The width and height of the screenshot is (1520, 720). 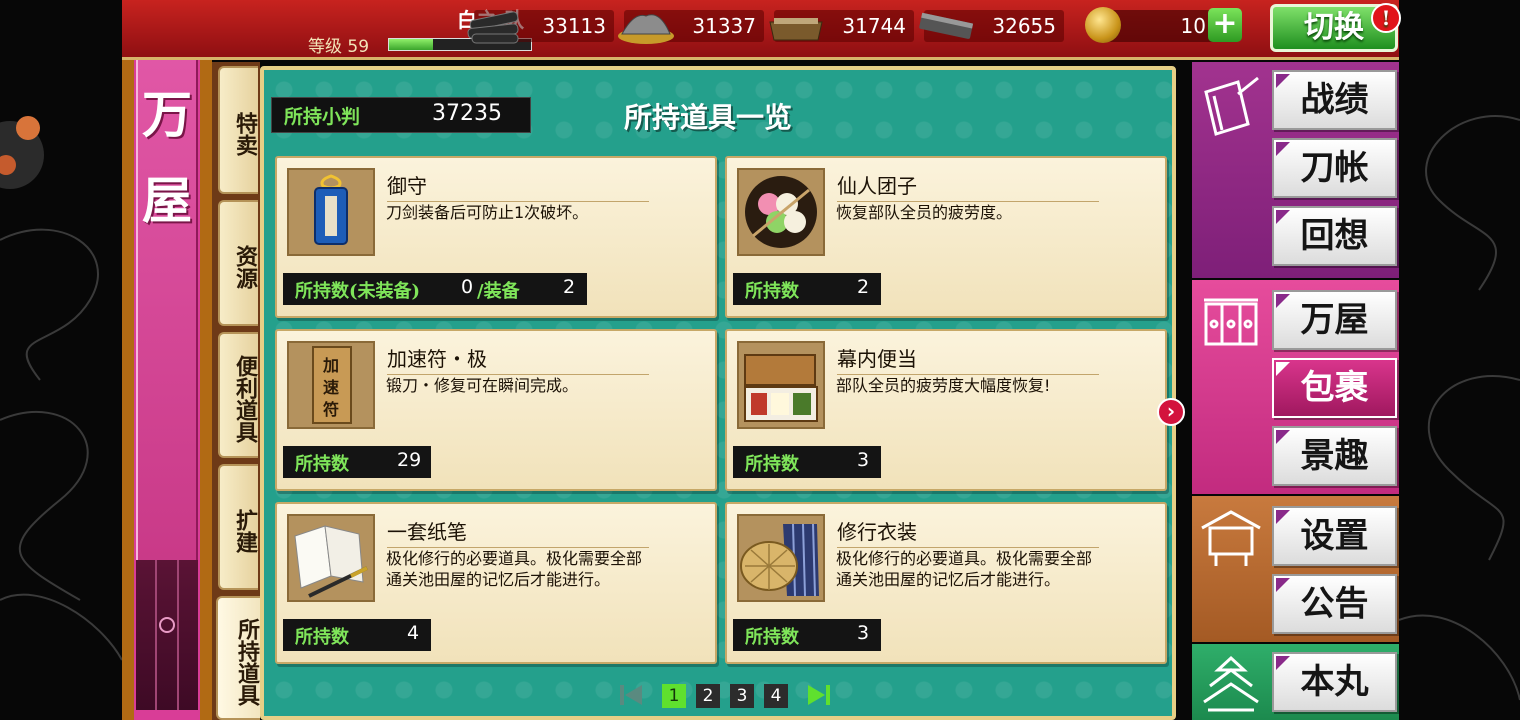 What do you see at coordinates (1163, 25) in the screenshot?
I see `koban-currency: 10 +` at bounding box center [1163, 25].